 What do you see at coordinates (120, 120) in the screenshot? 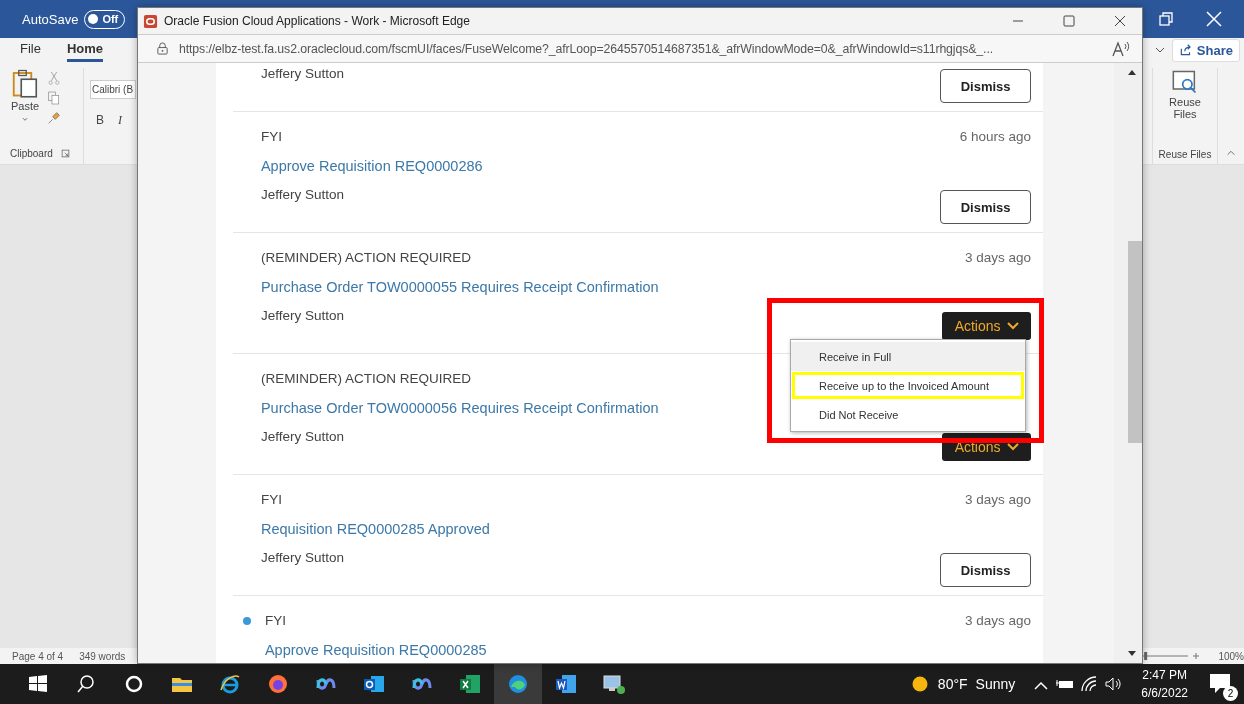
I see `format-button: I` at bounding box center [120, 120].